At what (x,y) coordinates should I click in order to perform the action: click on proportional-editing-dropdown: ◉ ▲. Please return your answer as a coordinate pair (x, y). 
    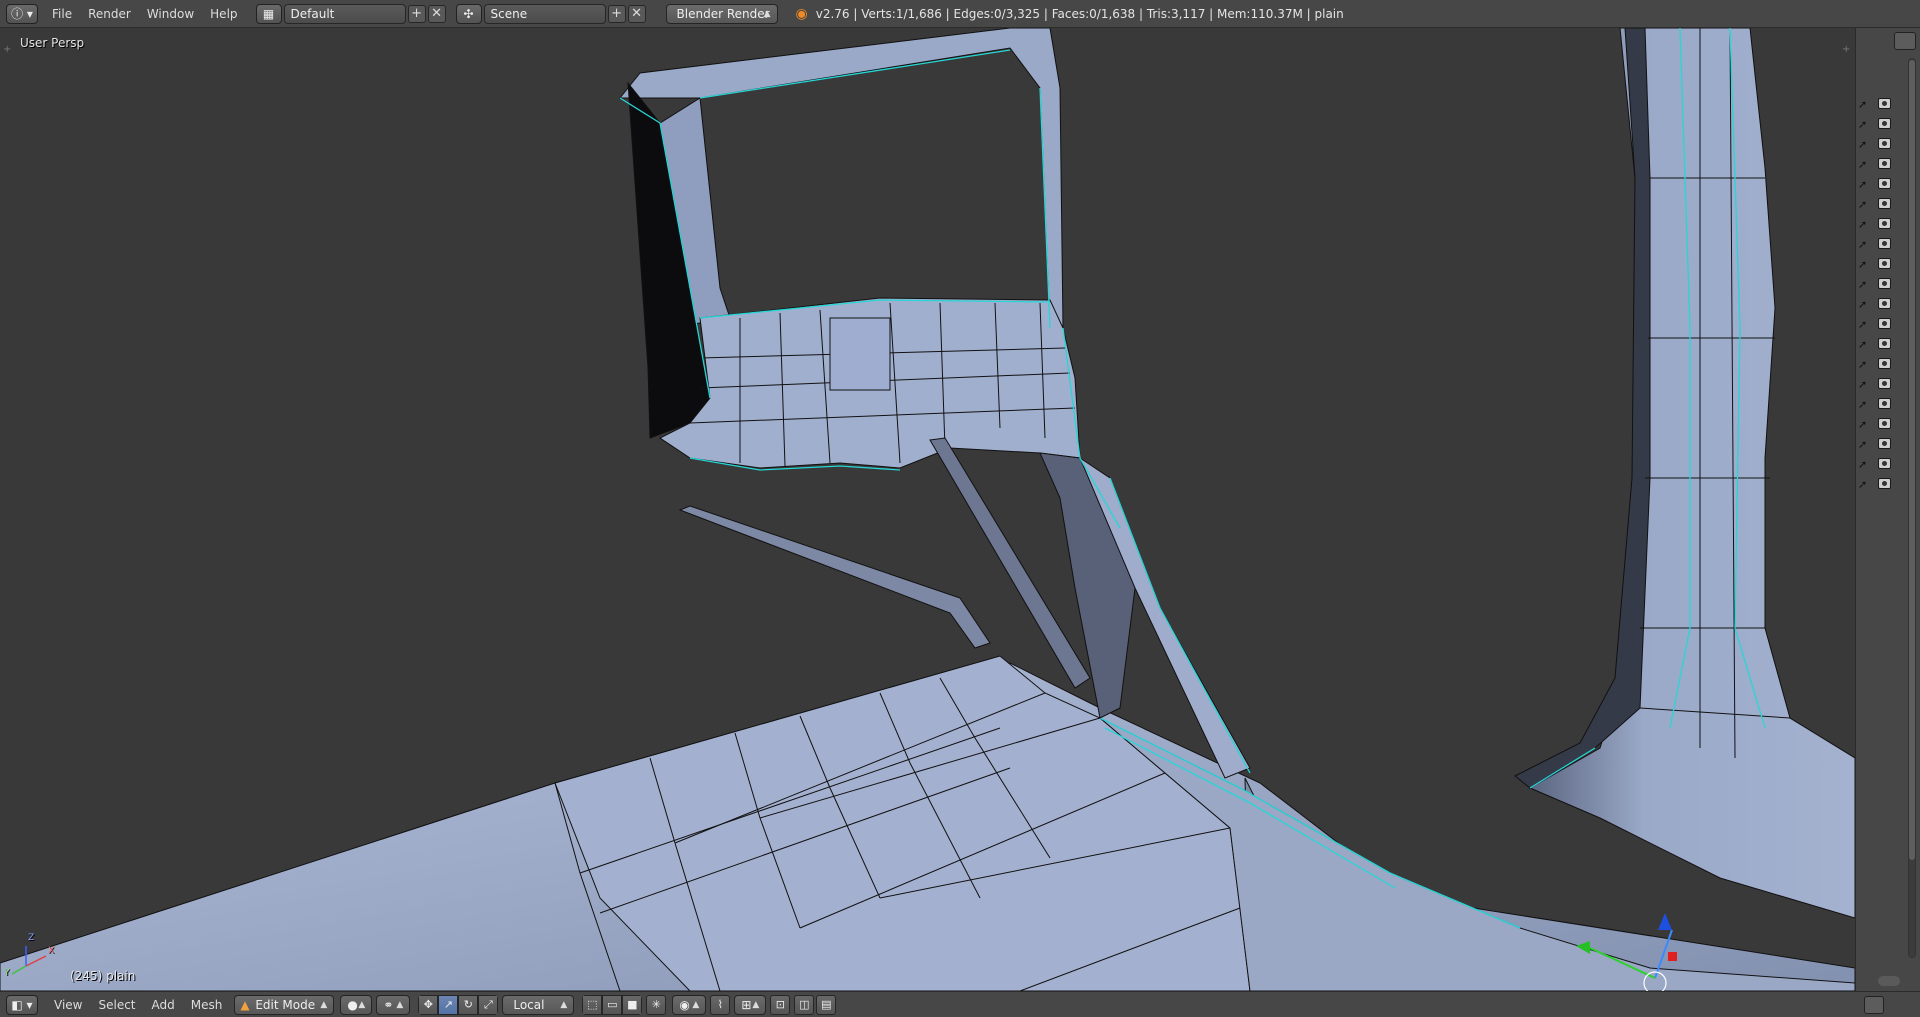
    Looking at the image, I should click on (689, 1004).